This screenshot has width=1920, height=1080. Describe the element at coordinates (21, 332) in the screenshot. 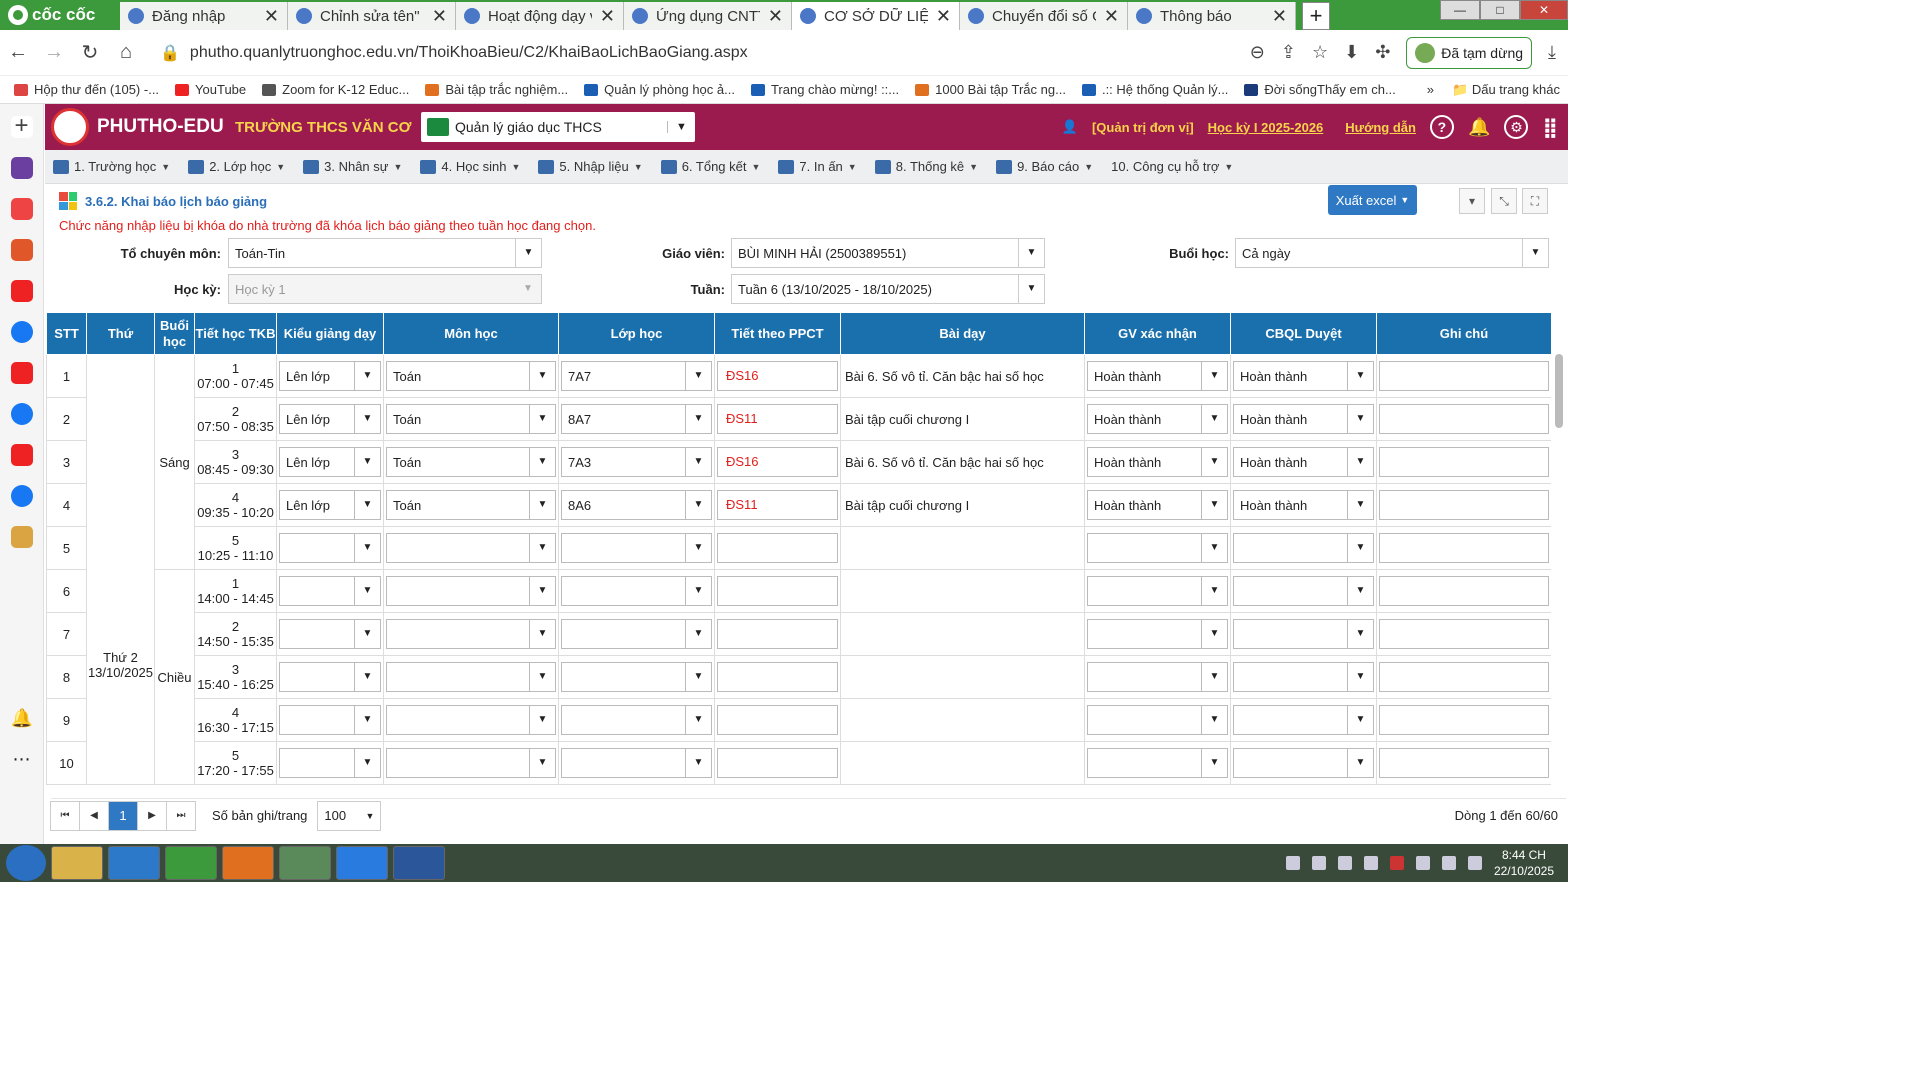

I see `facebook-icon` at that location.